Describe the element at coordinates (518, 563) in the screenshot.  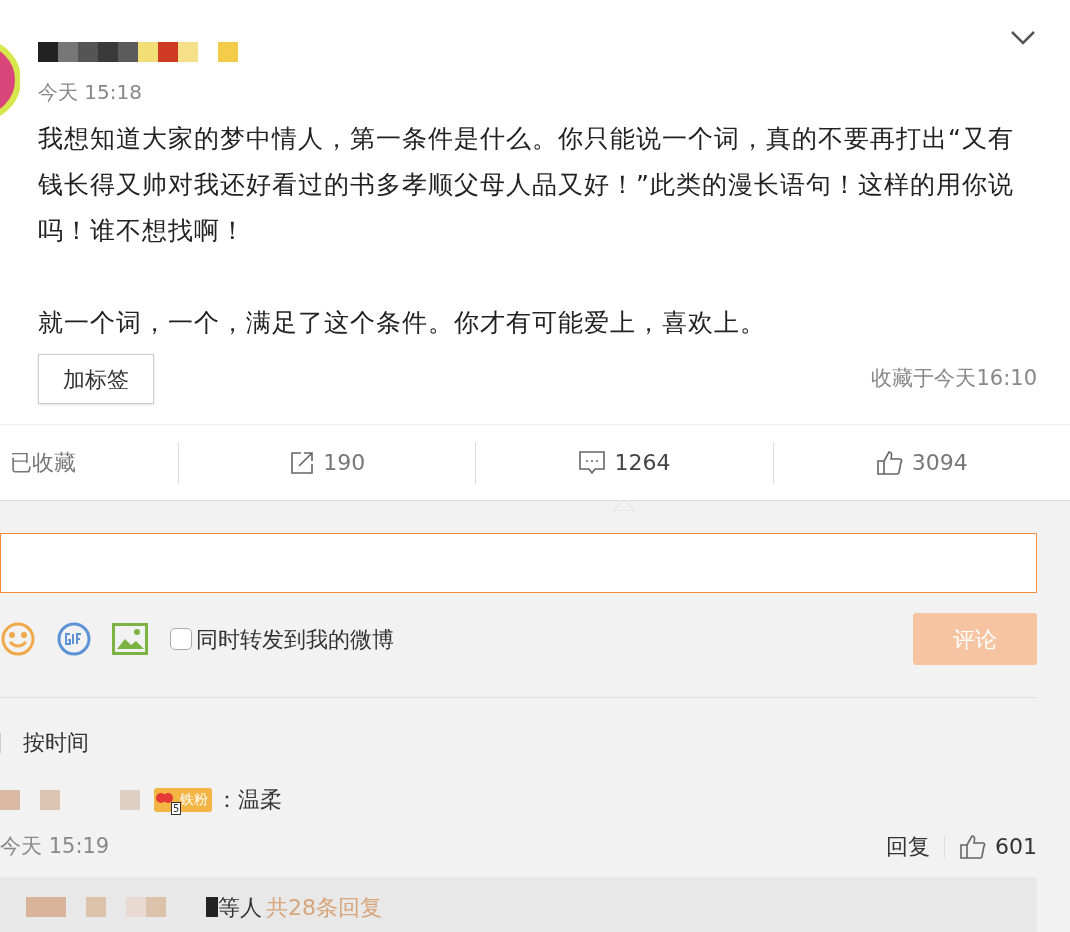
I see `comment-input` at that location.